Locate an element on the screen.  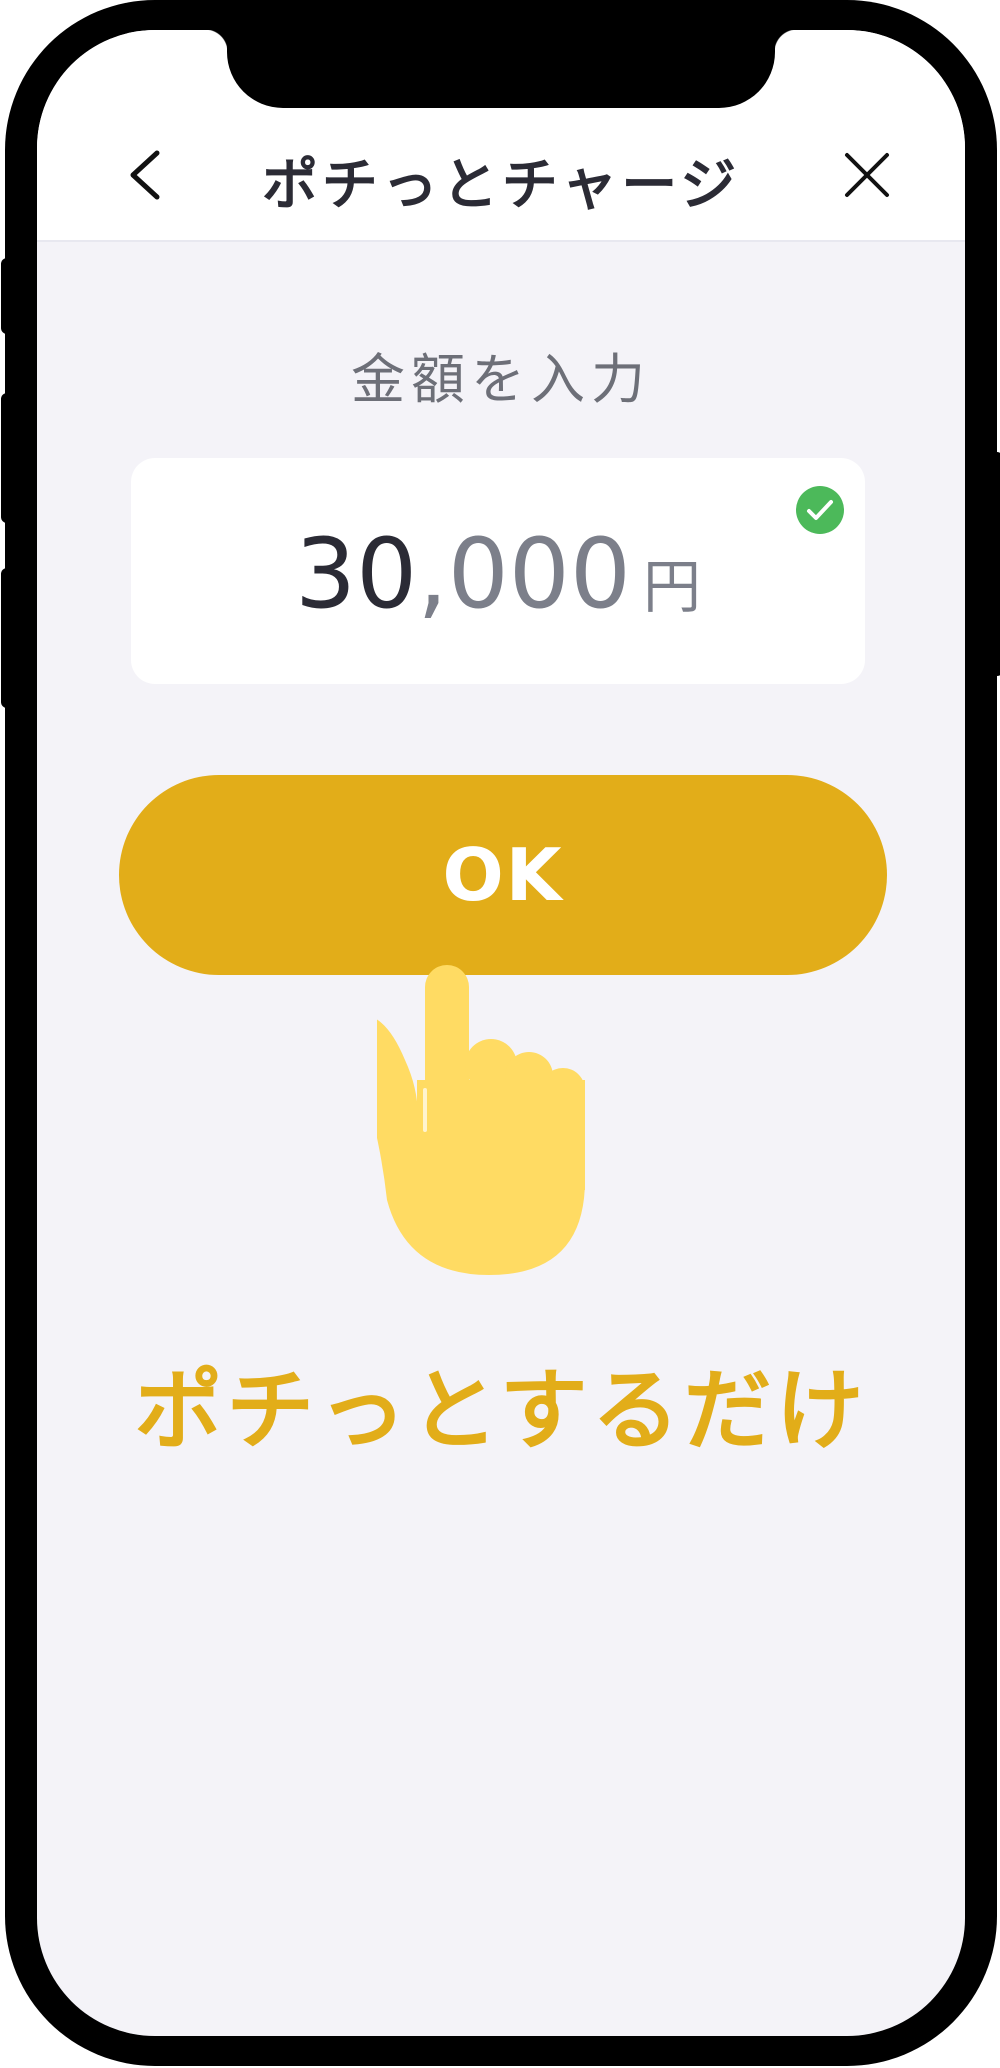
mute-switch is located at coordinates (7, 296).